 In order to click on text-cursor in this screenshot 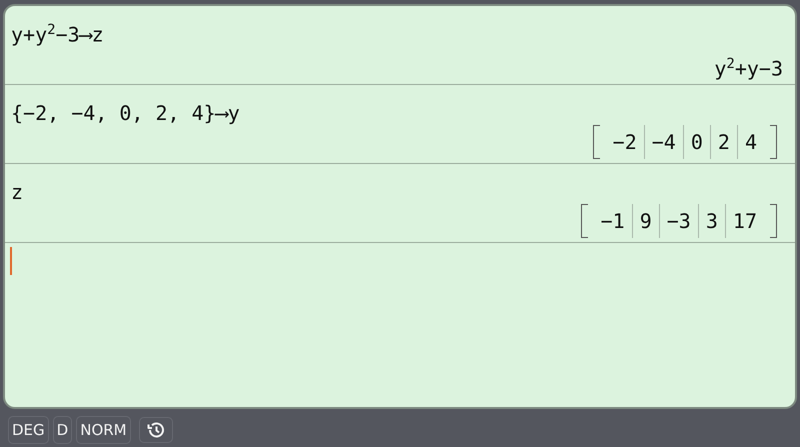, I will do `click(11, 261)`.